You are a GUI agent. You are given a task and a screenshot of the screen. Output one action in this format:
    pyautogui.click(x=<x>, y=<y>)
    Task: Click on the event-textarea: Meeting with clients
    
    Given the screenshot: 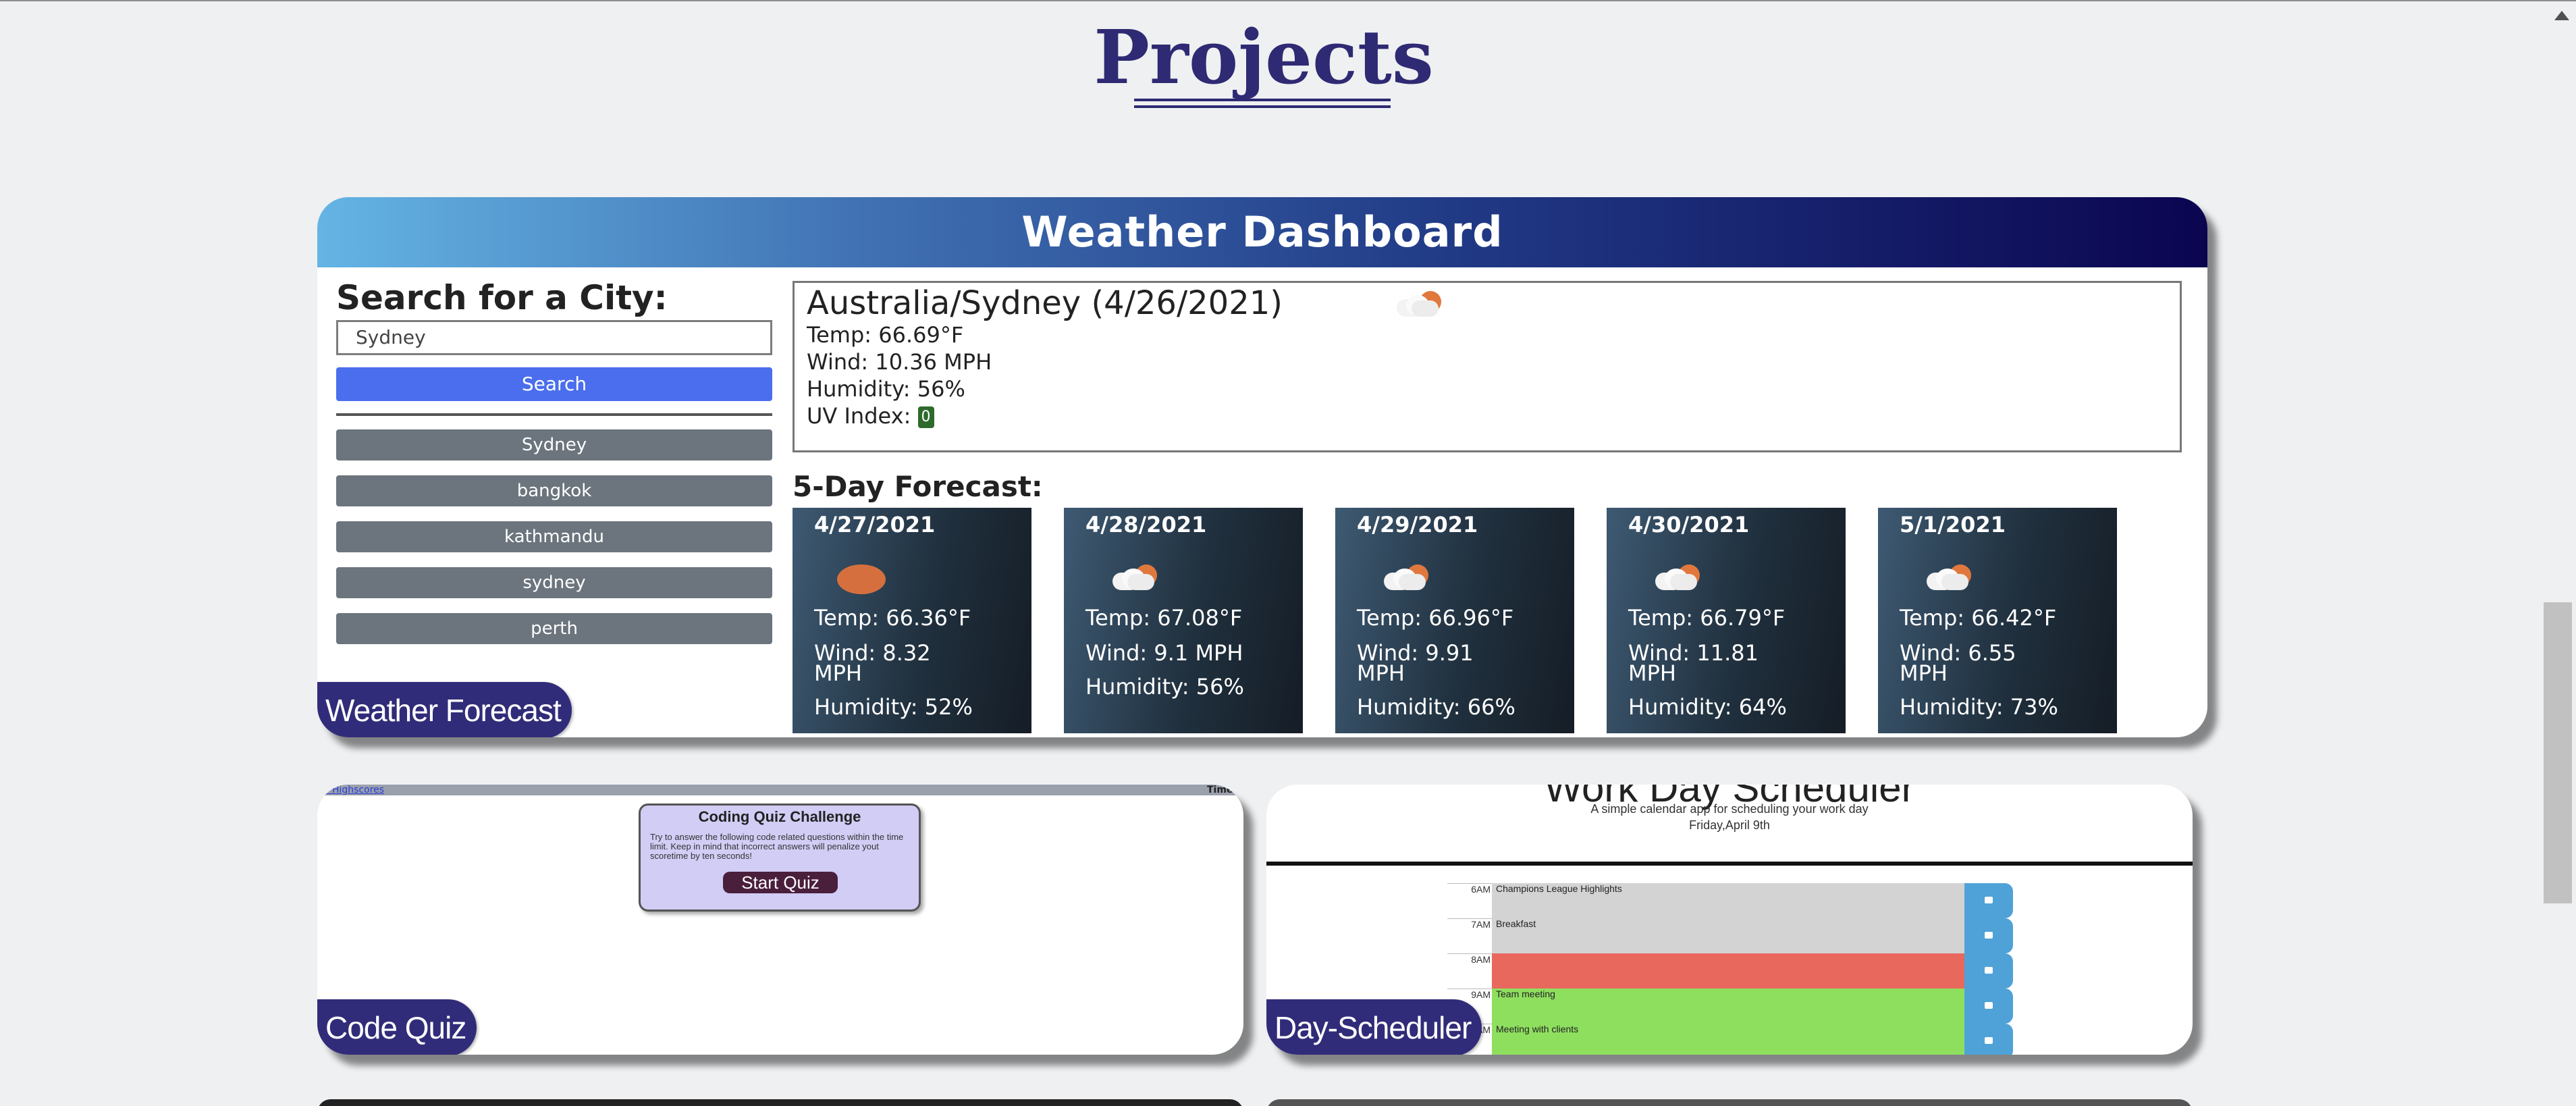 What is the action you would take?
    pyautogui.click(x=1728, y=1039)
    